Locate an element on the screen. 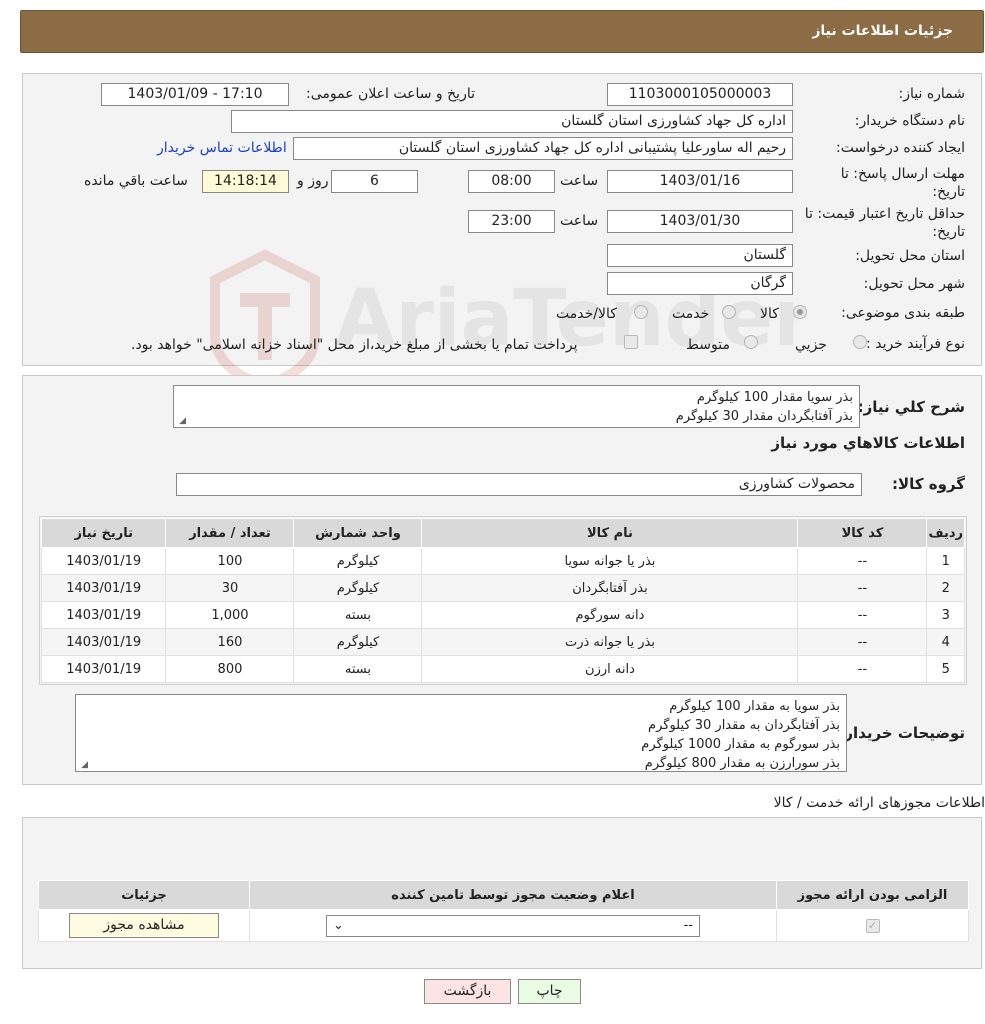 The image size is (985, 1024). col-permit-status: اعلام وضعیت مجوز توسط تامین کننده is located at coordinates (513, 895).